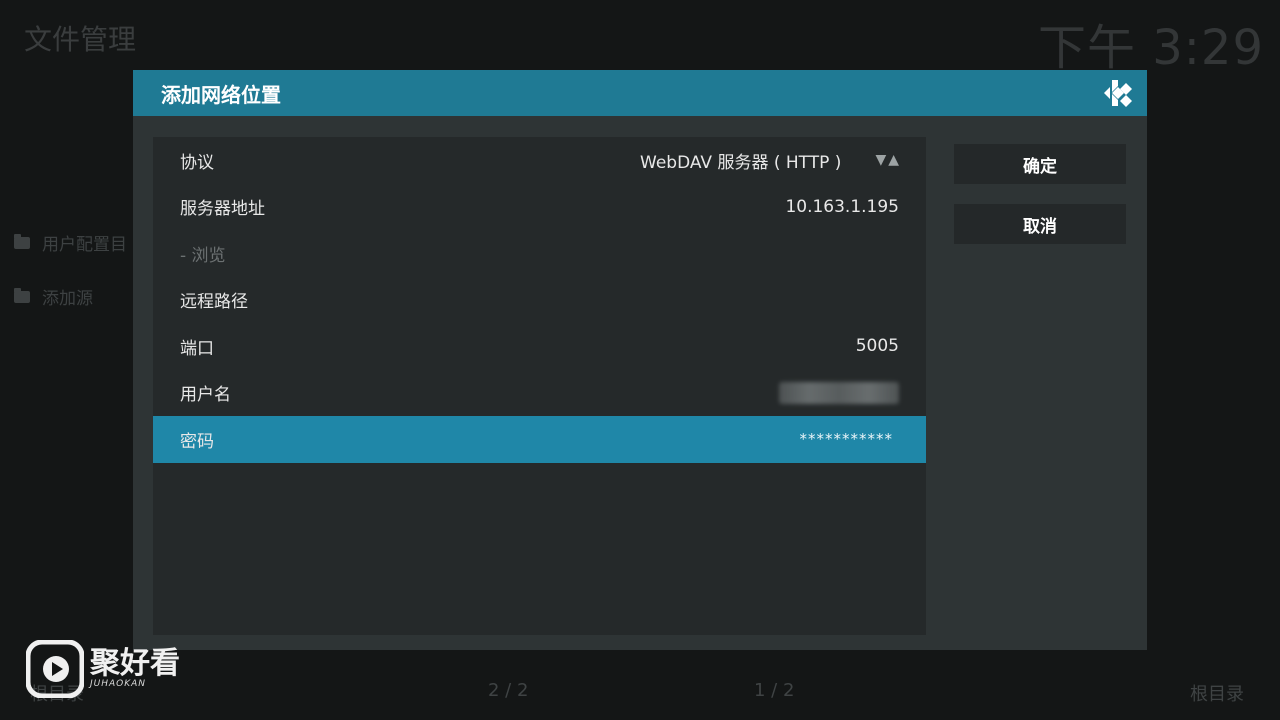 The image size is (1280, 720). Describe the element at coordinates (539, 207) in the screenshot. I see `server-address-row: 服务器地址 10.163.1.195` at that location.